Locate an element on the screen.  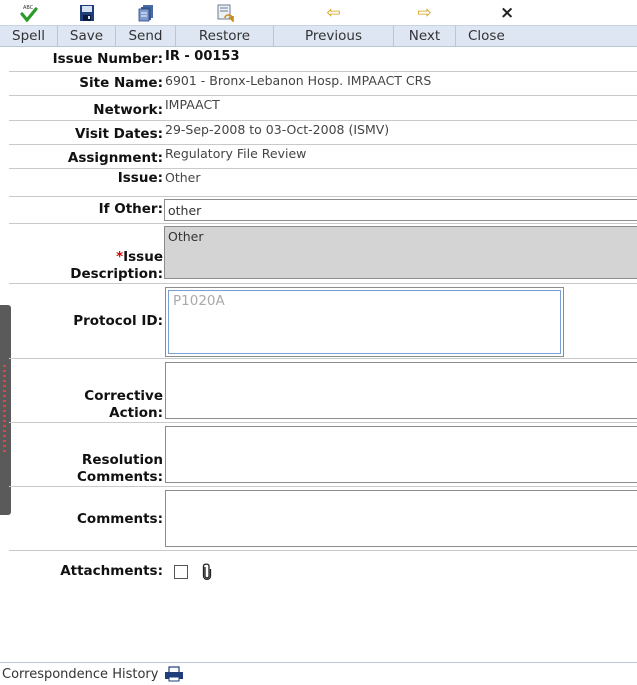
comments-label: Comments: is located at coordinates (120, 518).